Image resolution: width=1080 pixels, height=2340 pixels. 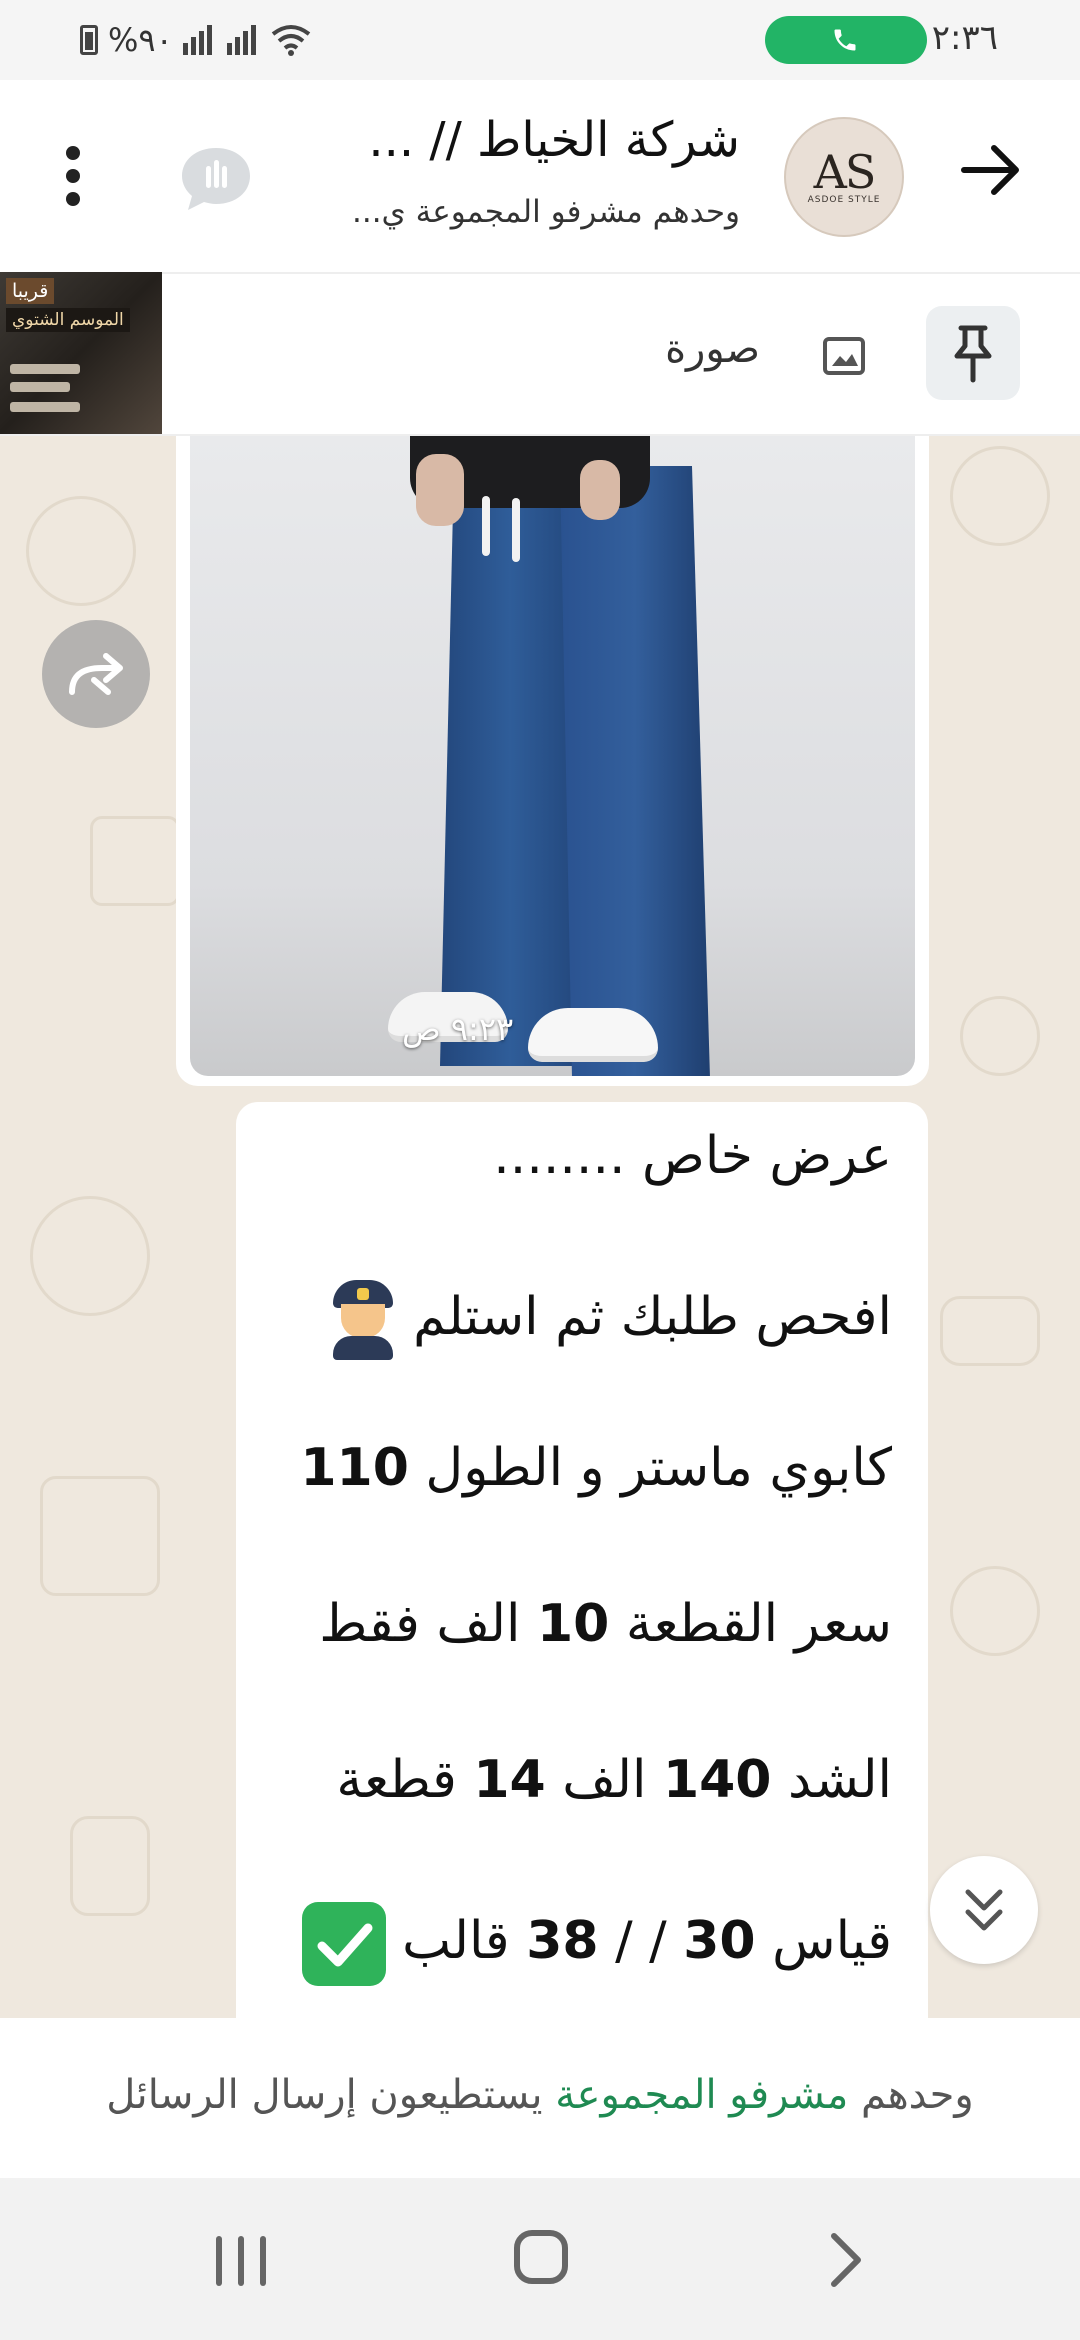 I want to click on message-line-4: سعر القطعة 10 الف فقط, so click(x=578, y=1624).